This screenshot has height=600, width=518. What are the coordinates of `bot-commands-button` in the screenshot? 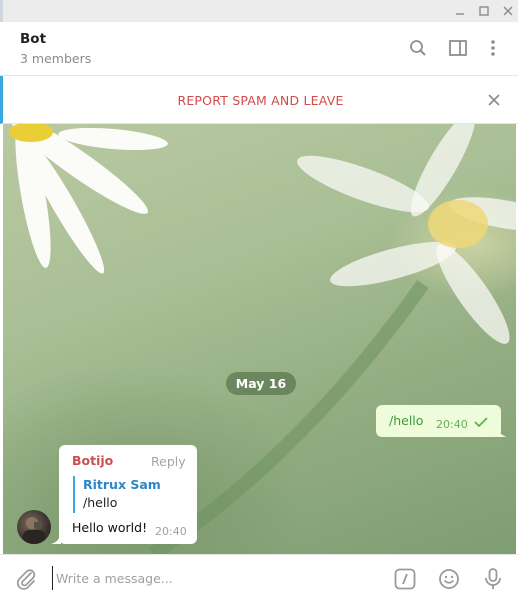 It's located at (405, 579).